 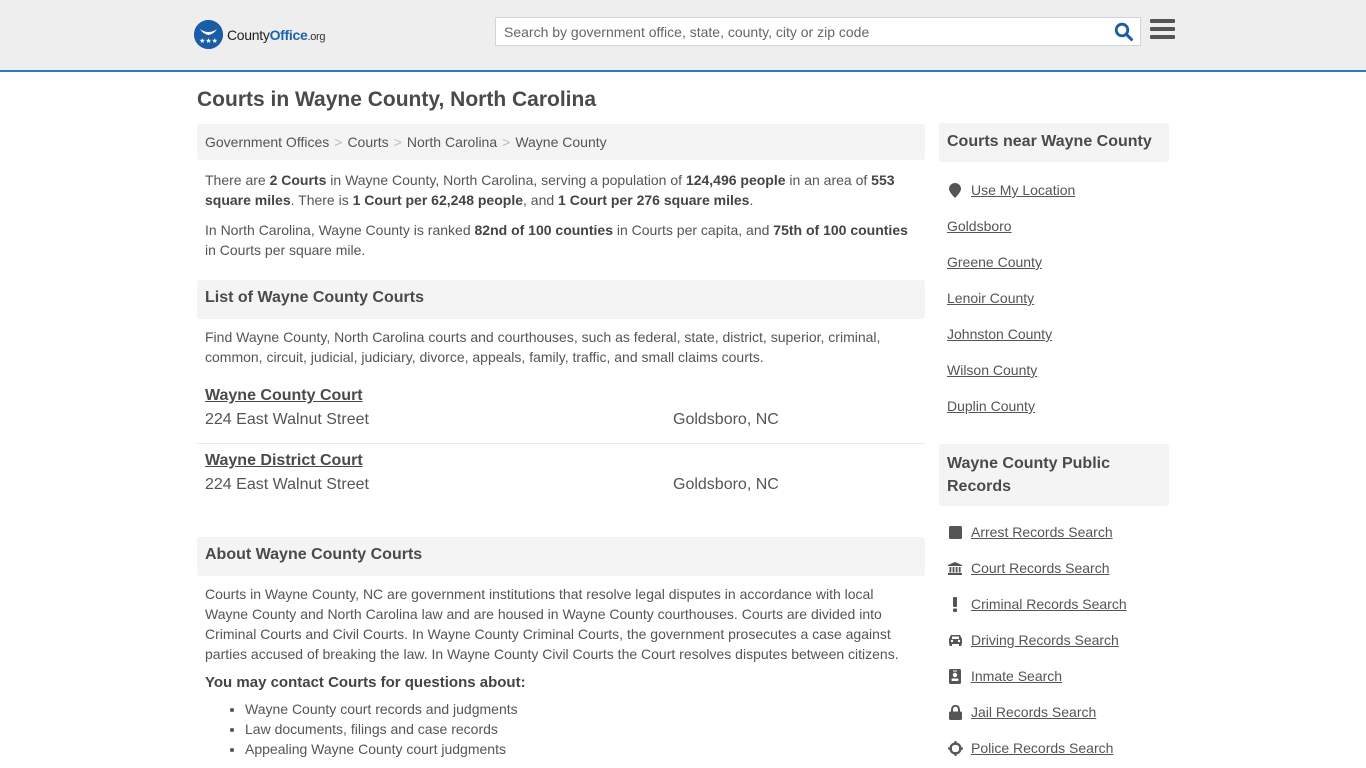 What do you see at coordinates (284, 396) in the screenshot?
I see `court-name-link: Wayne County Court` at bounding box center [284, 396].